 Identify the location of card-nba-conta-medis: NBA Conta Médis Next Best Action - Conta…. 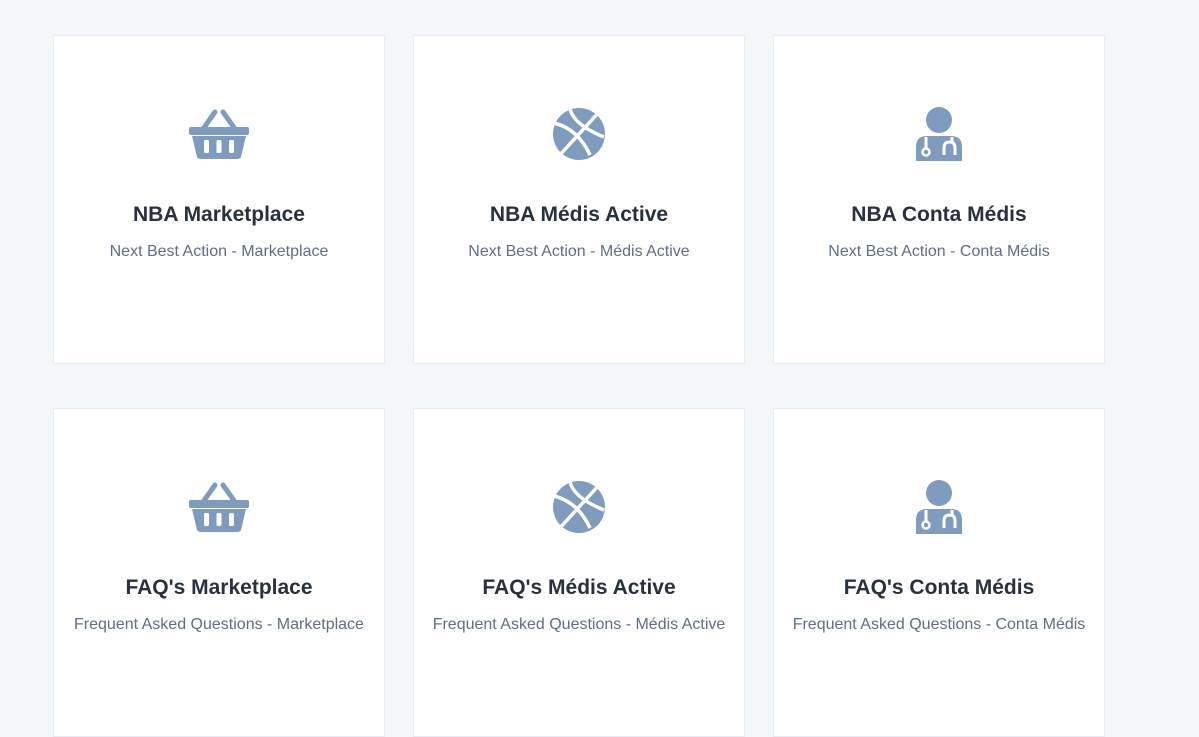
(939, 199).